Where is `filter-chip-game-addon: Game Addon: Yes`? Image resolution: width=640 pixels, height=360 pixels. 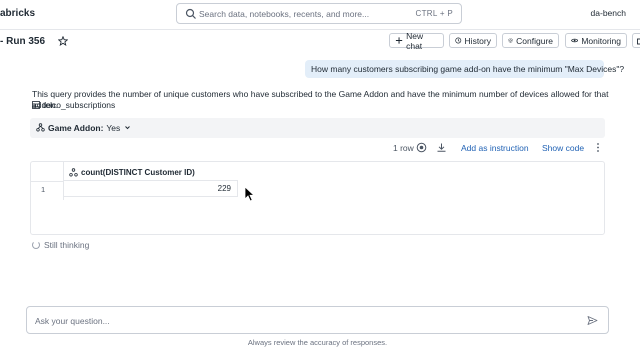 filter-chip-game-addon: Game Addon: Yes is located at coordinates (84, 127).